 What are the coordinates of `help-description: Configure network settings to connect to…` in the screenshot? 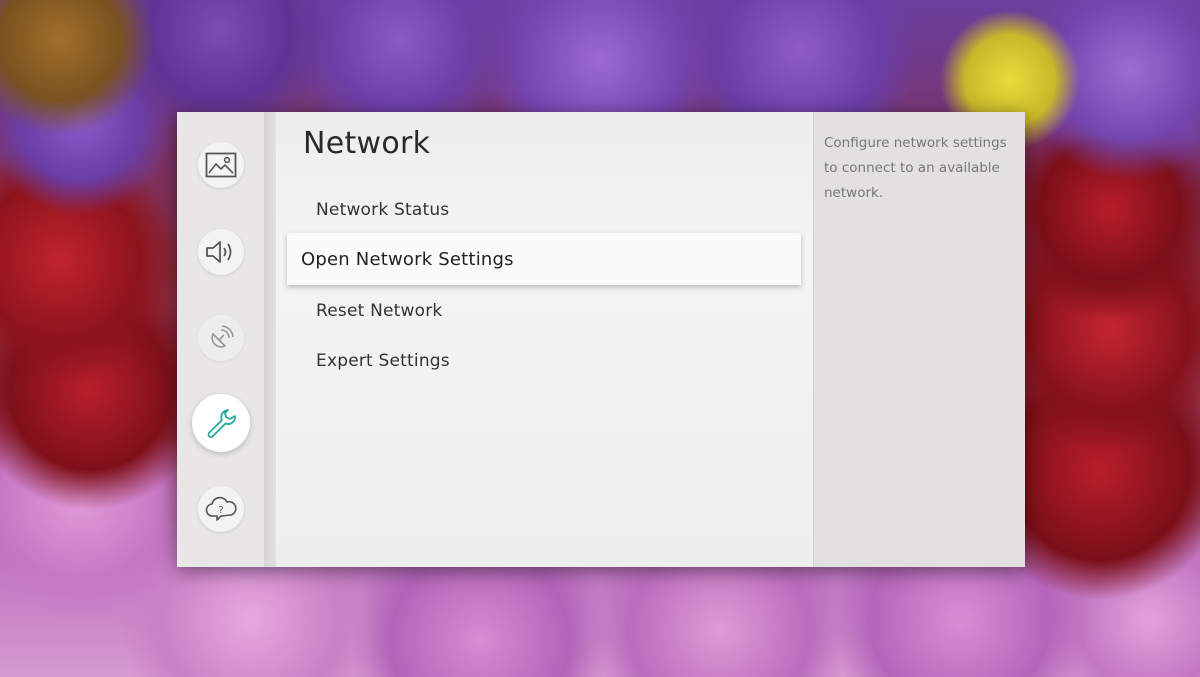 It's located at (915, 168).